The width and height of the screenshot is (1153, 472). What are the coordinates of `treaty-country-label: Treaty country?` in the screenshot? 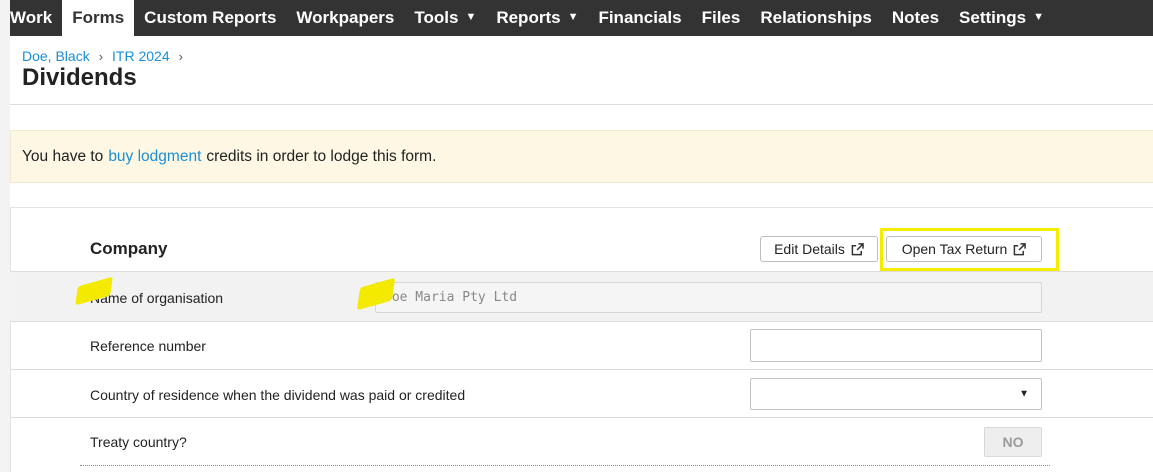 It's located at (138, 442).